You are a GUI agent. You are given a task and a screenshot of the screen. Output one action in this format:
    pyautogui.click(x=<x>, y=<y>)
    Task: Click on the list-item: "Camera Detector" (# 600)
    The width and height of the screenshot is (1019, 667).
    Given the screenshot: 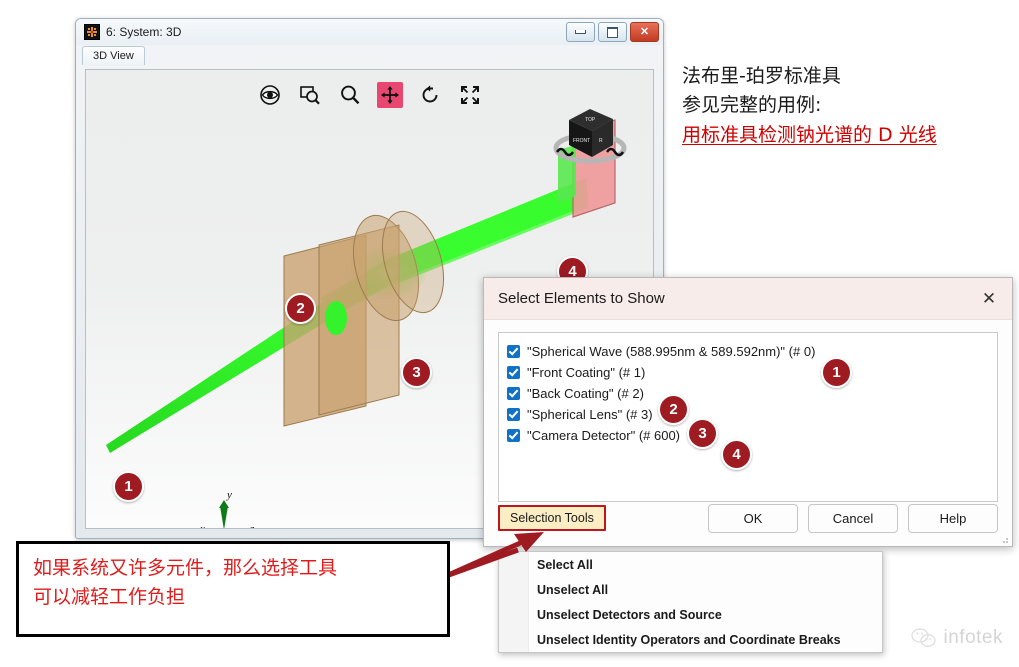 What is the action you would take?
    pyautogui.click(x=752, y=435)
    